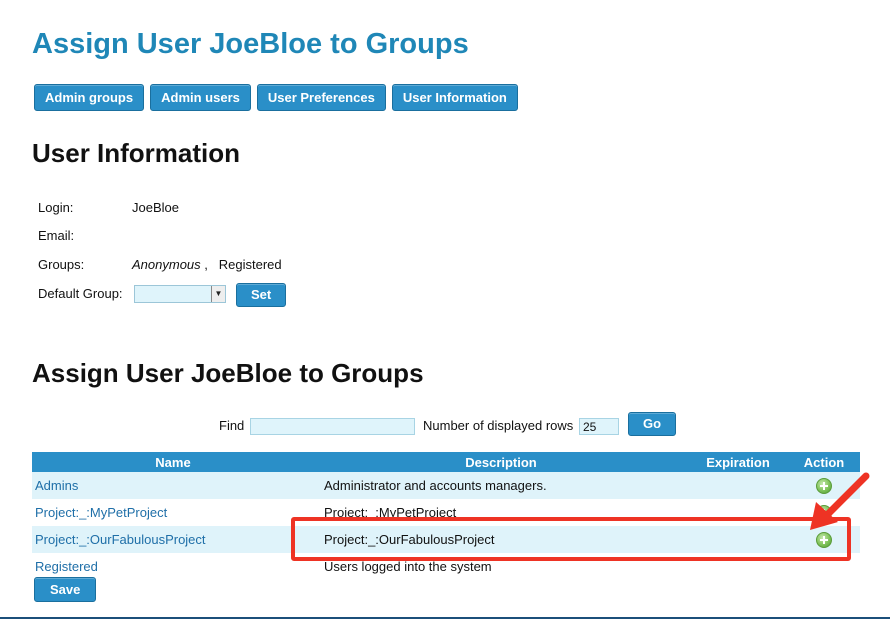 The image size is (890, 620). Describe the element at coordinates (56, 235) in the screenshot. I see `email-label: Email:` at that location.